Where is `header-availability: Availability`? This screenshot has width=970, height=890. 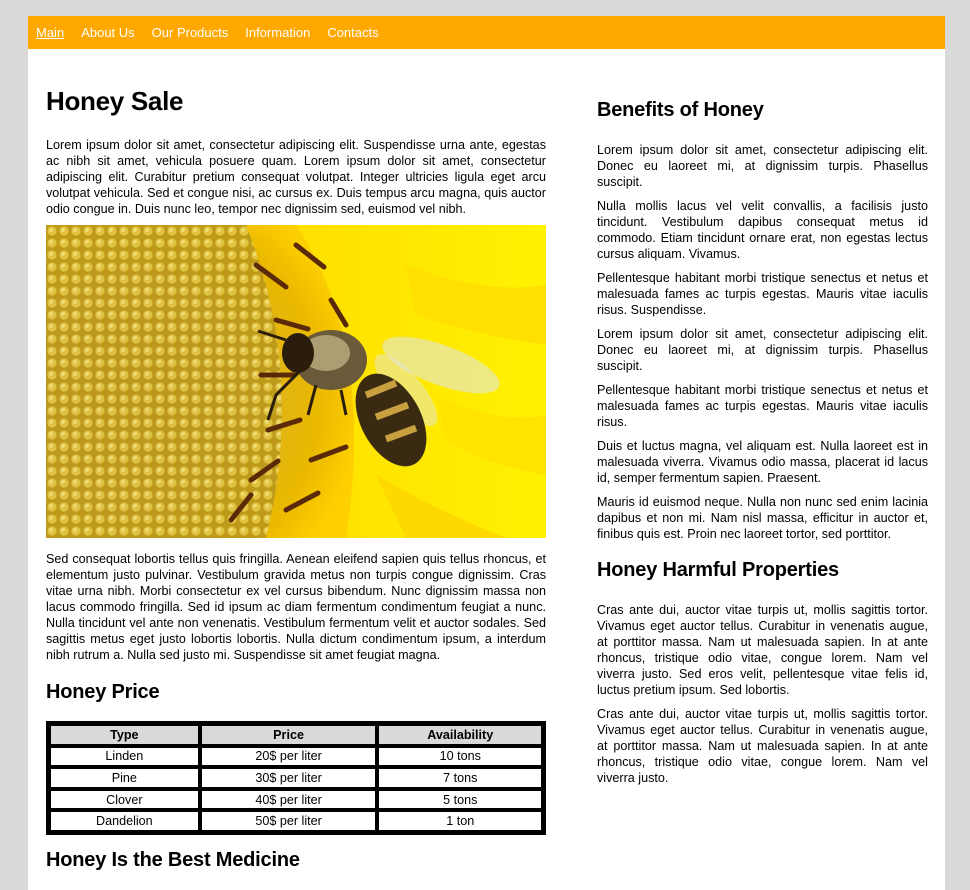
header-availability: Availability is located at coordinates (460, 735).